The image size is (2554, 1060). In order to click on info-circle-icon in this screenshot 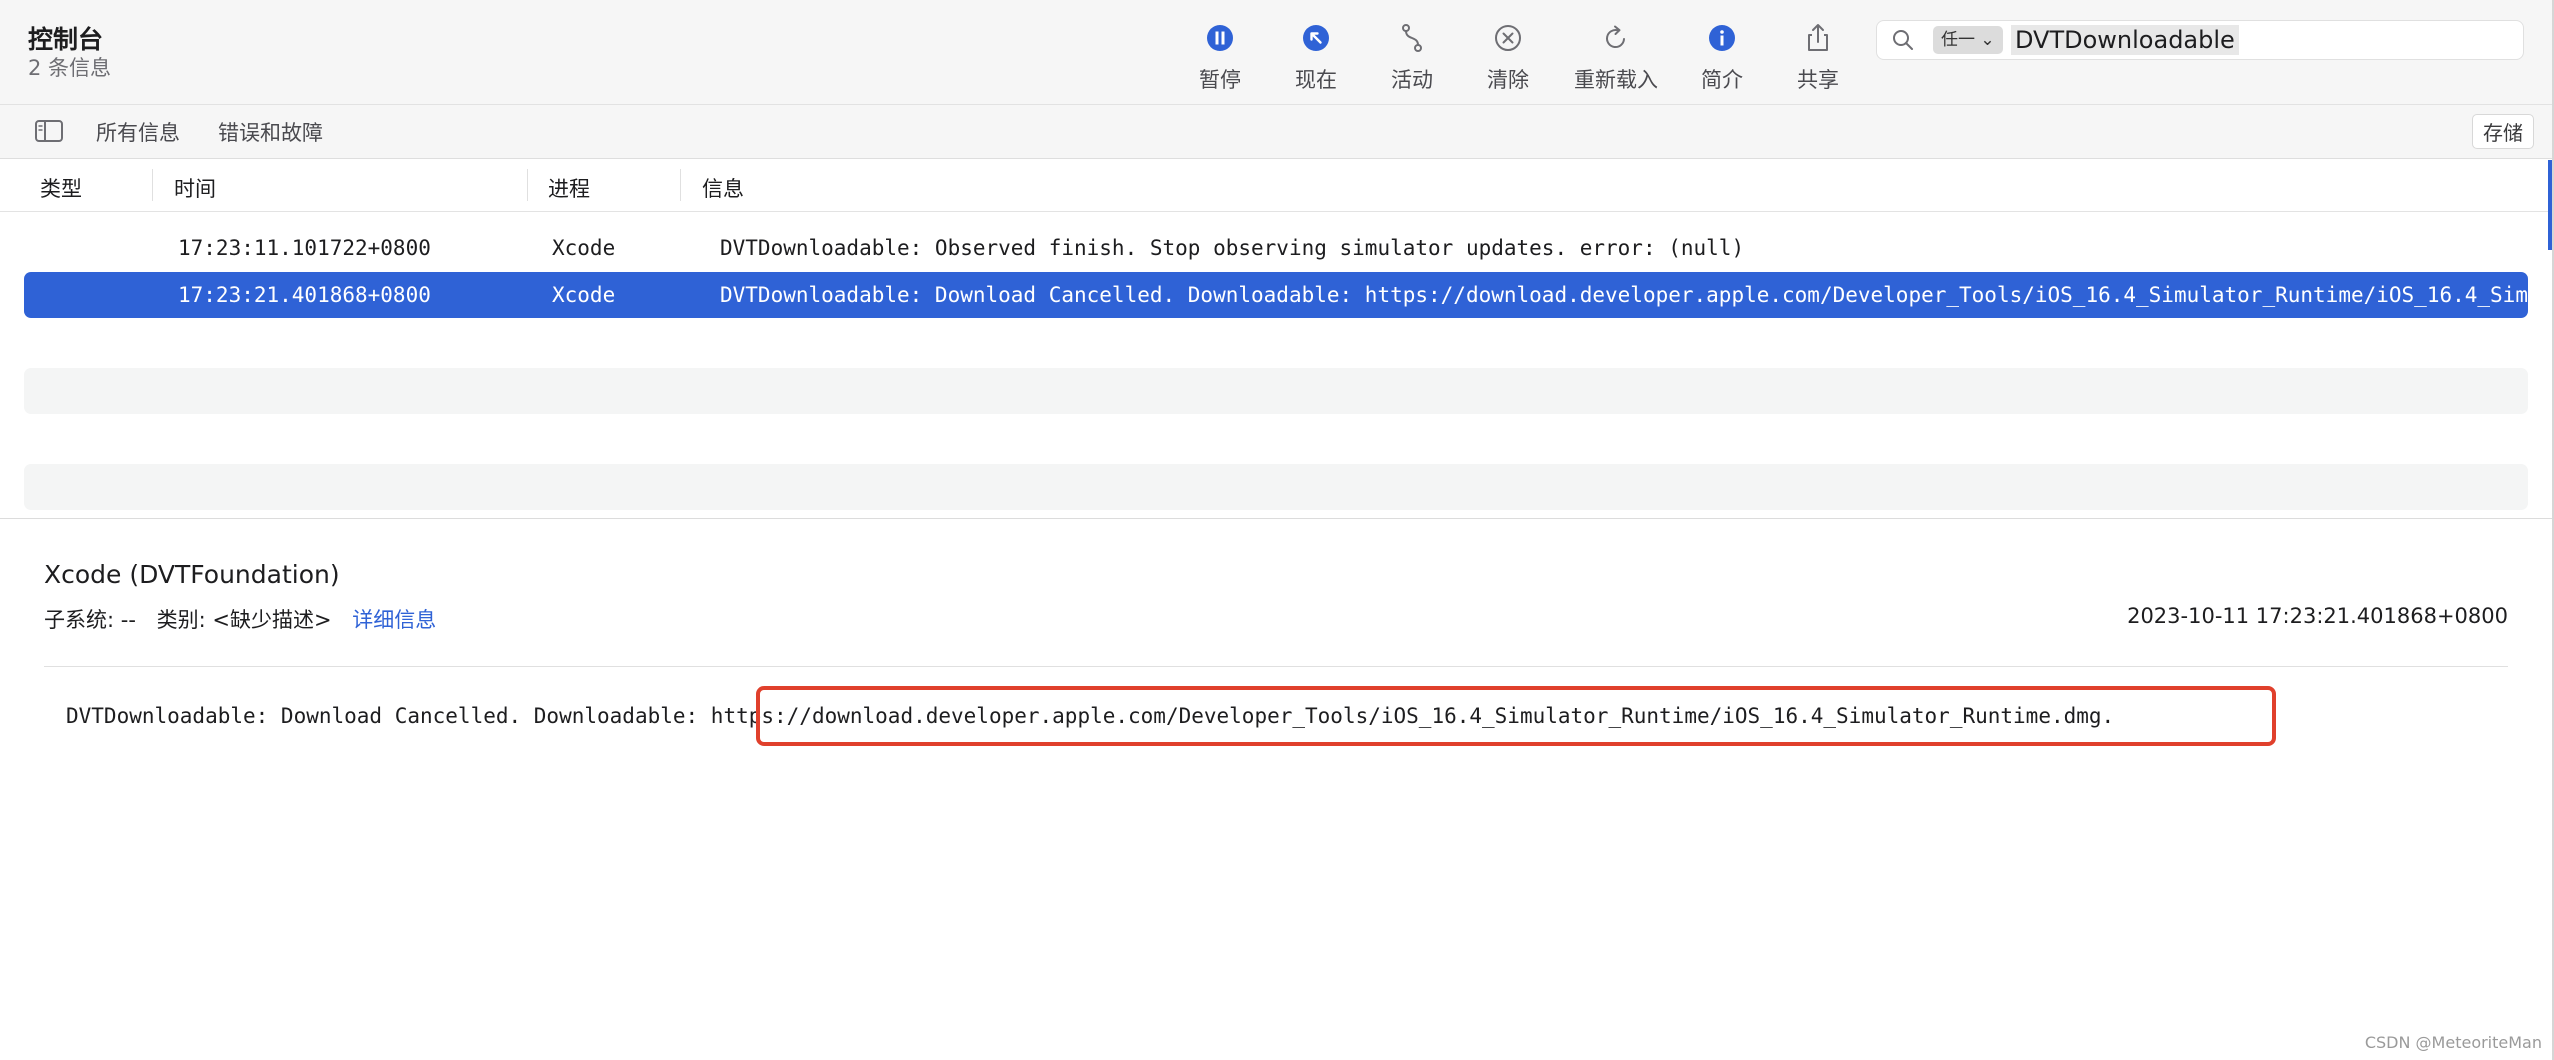, I will do `click(1722, 38)`.